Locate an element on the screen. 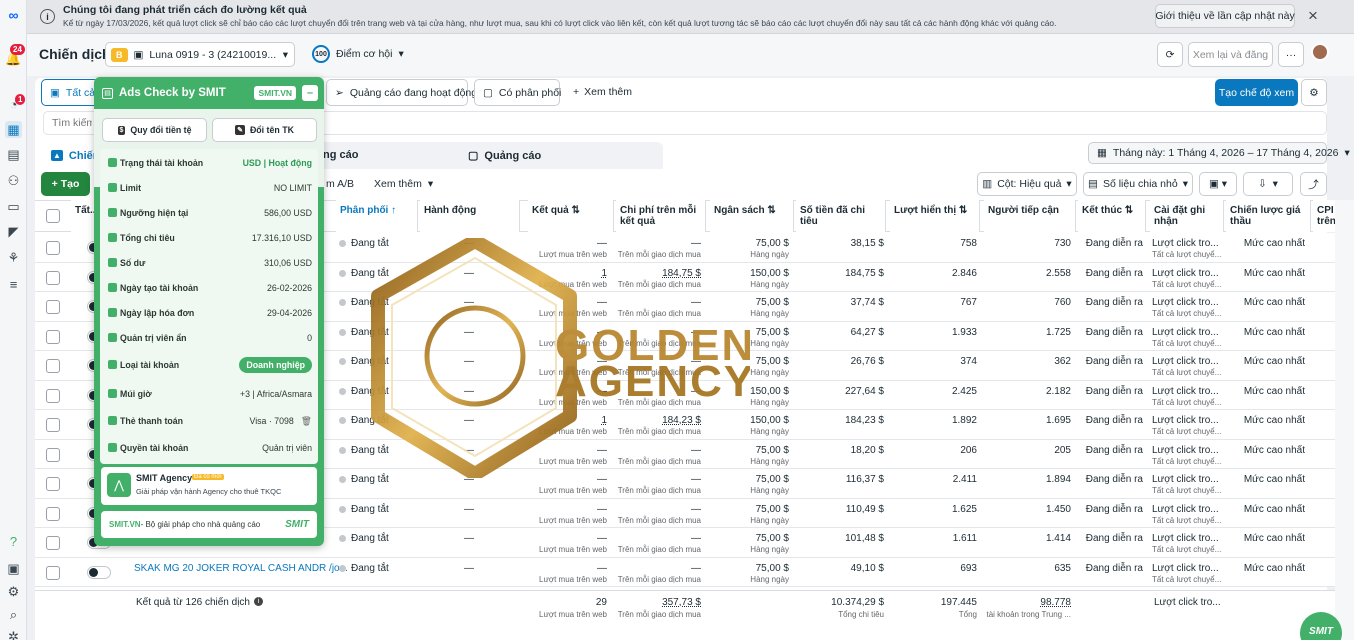 Image resolution: width=1354 pixels, height=640 pixels. help-icon: ? is located at coordinates (13, 541).